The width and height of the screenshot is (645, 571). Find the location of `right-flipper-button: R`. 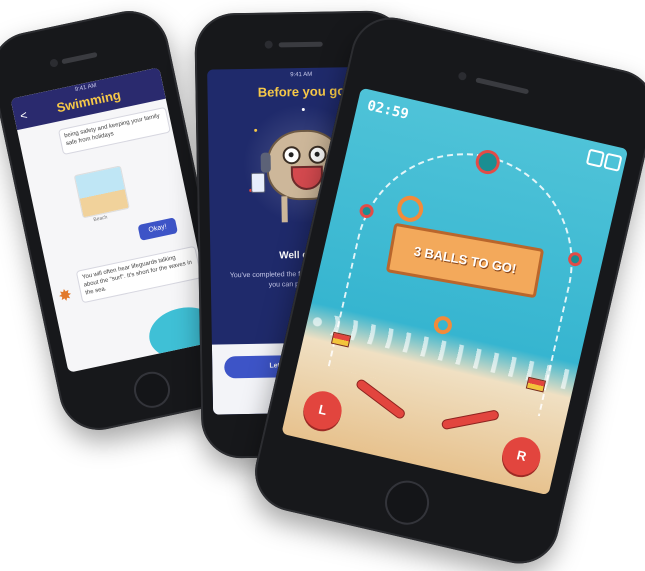

right-flipper-button: R is located at coordinates (521, 456).